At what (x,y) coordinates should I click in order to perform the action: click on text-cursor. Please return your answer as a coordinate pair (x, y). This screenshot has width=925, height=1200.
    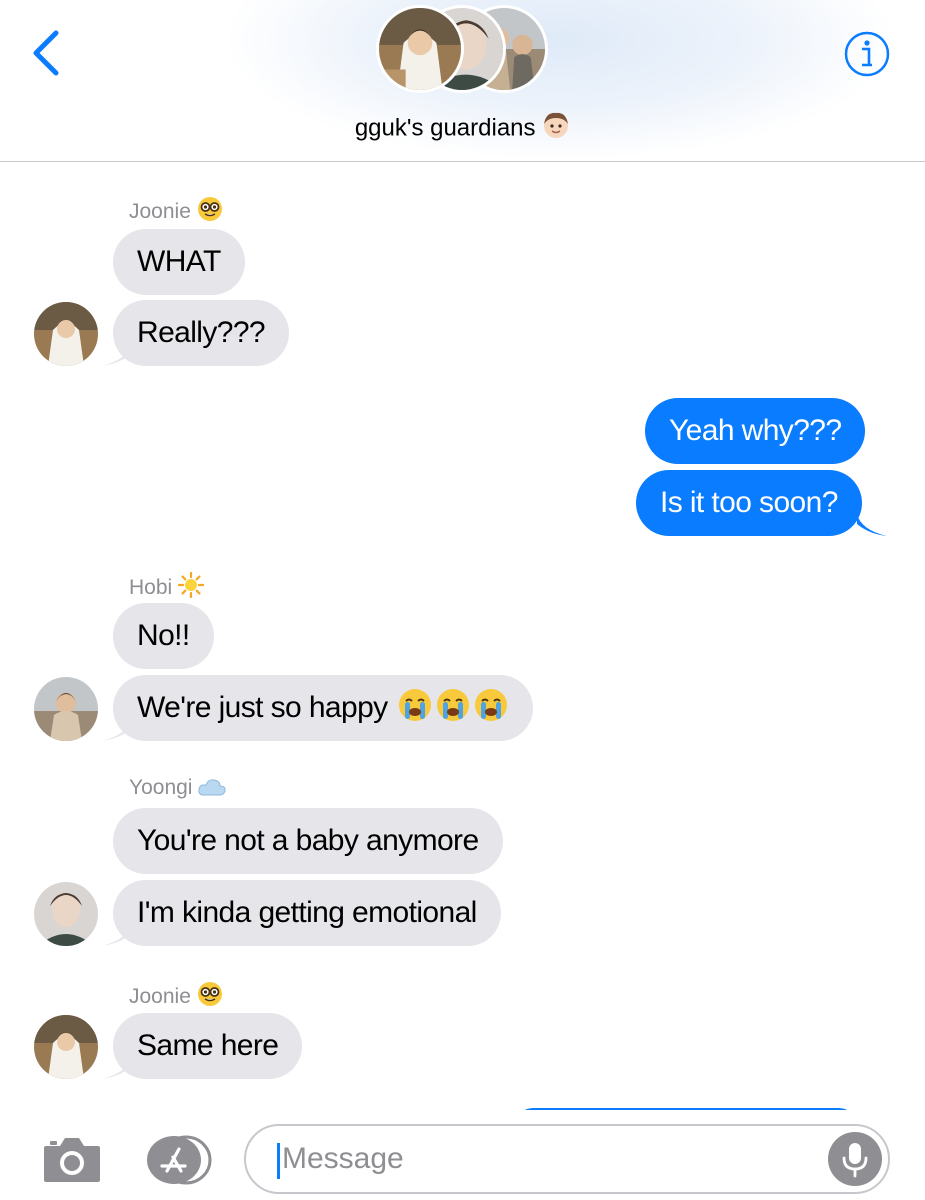
    Looking at the image, I should click on (278, 1161).